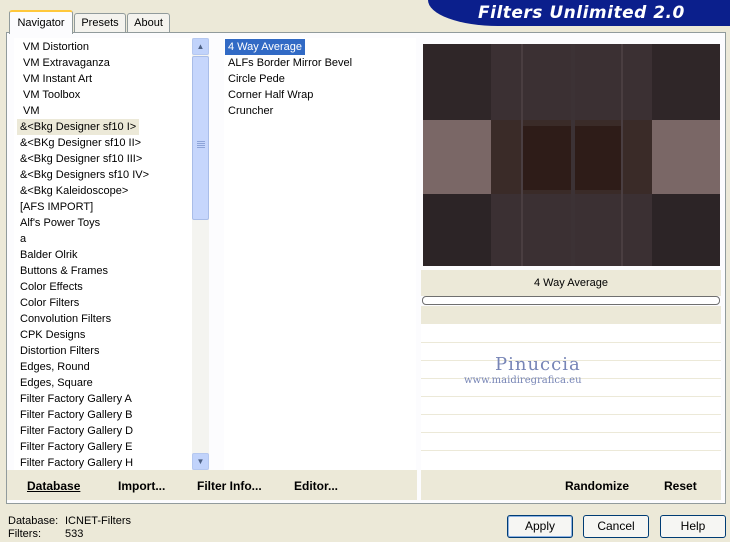 This screenshot has height=542, width=730. I want to click on category-item: Filter Factory Gallery D, so click(76, 431).